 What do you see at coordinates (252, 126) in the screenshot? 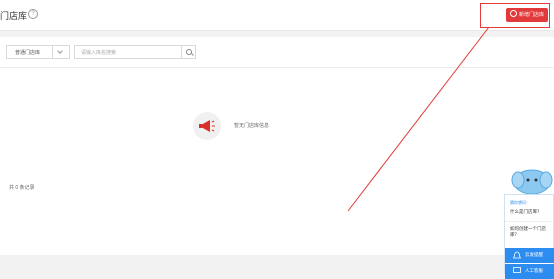
I see `empty-state-text: 暂无门店库信息` at bounding box center [252, 126].